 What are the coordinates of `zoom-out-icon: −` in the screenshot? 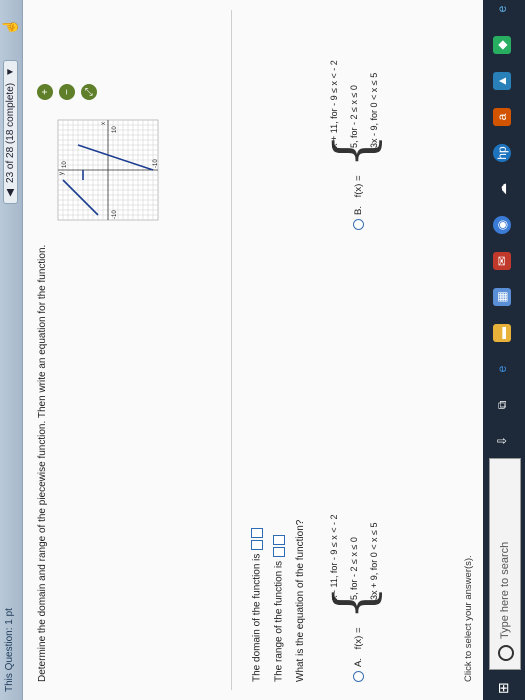 It's located at (67, 92).